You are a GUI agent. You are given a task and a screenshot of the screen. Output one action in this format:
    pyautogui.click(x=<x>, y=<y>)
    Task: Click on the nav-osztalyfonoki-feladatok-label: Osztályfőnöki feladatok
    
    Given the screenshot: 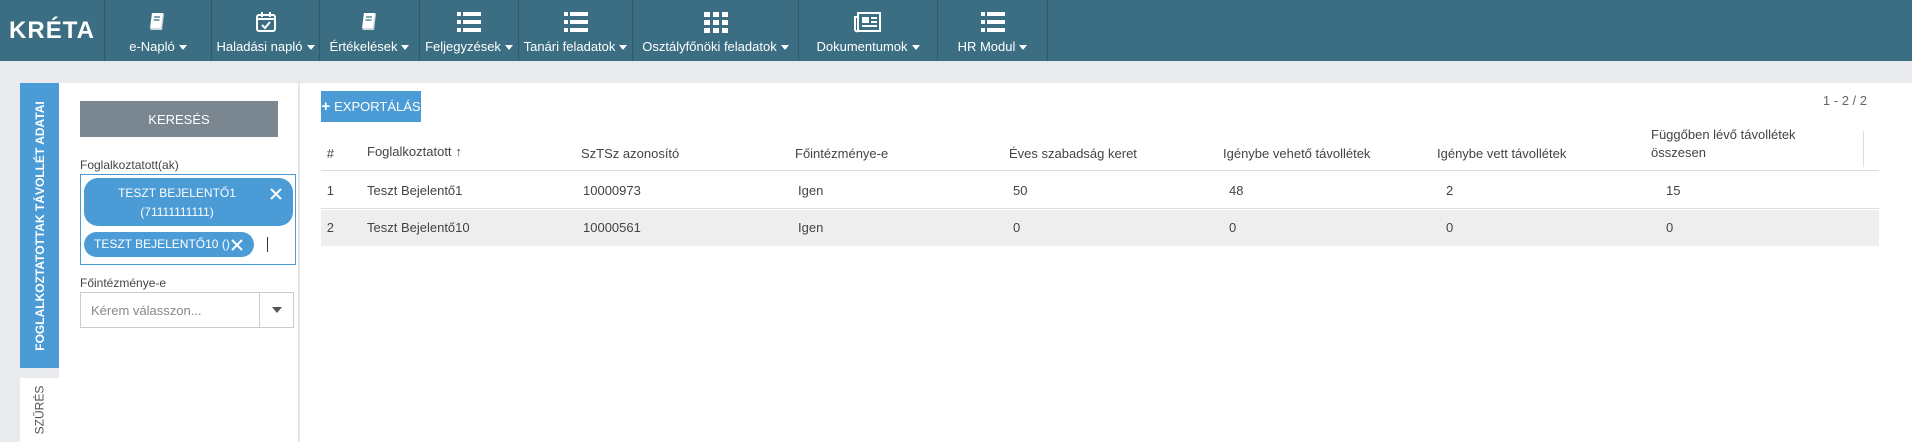 What is the action you would take?
    pyautogui.click(x=709, y=46)
    